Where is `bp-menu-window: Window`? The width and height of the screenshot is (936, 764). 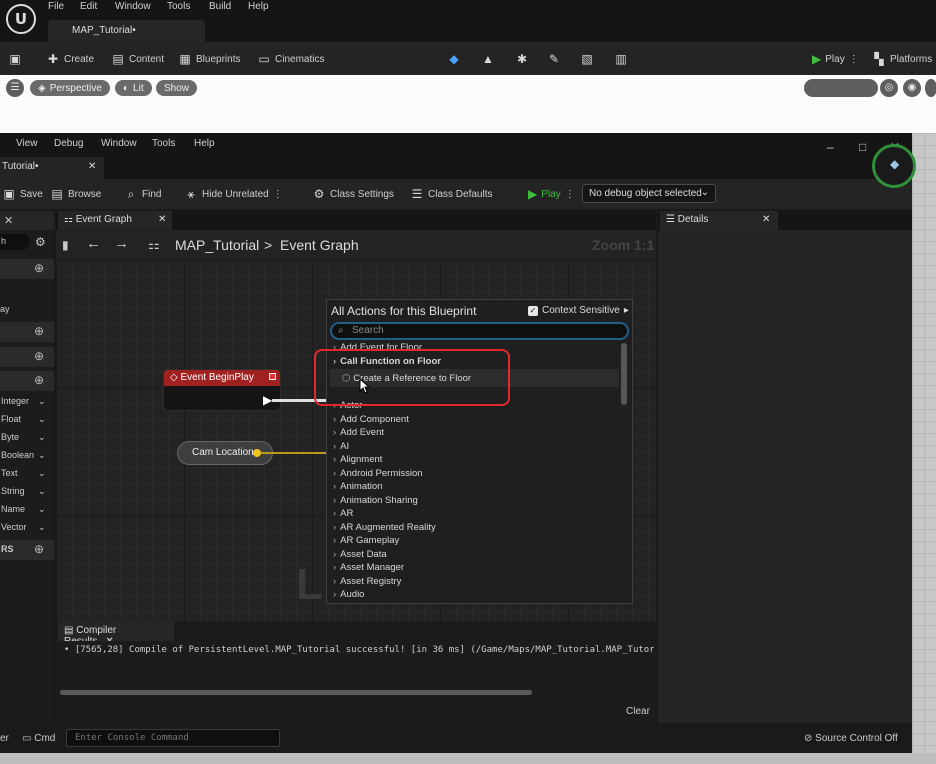 bp-menu-window: Window is located at coordinates (119, 143).